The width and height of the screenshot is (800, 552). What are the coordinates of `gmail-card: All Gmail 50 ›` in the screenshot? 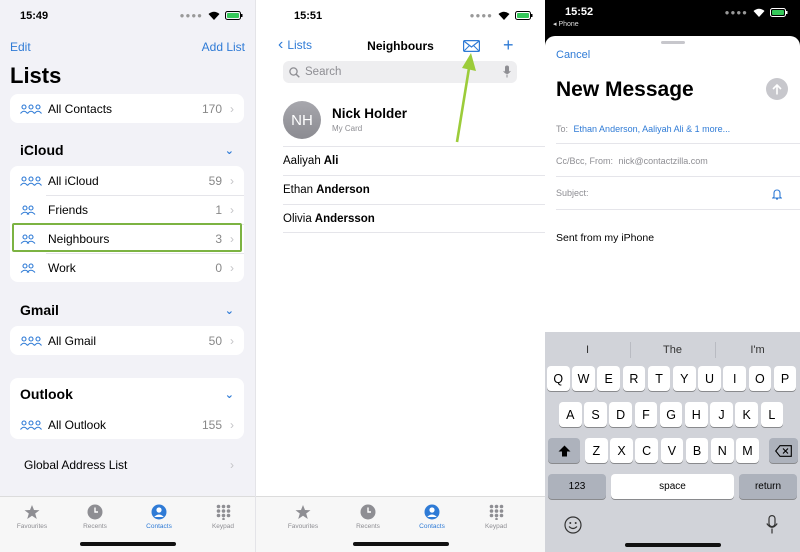 It's located at (127, 340).